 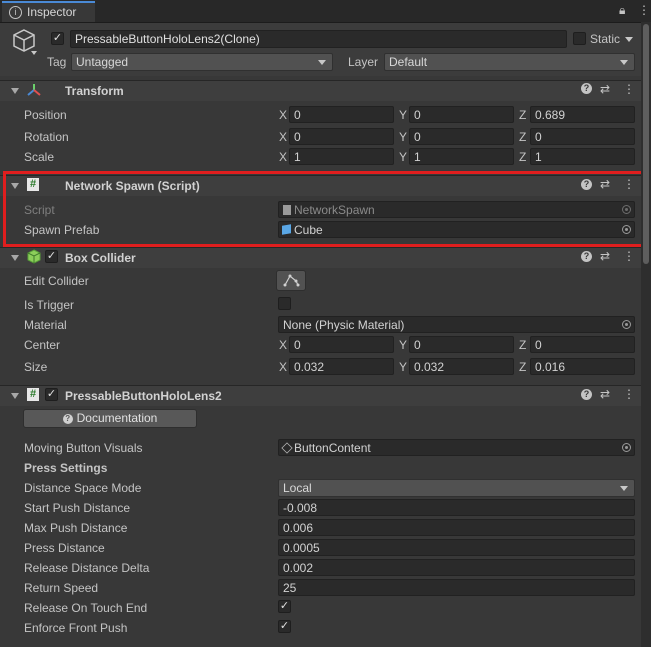 I want to click on center-label: Center, so click(x=42, y=345).